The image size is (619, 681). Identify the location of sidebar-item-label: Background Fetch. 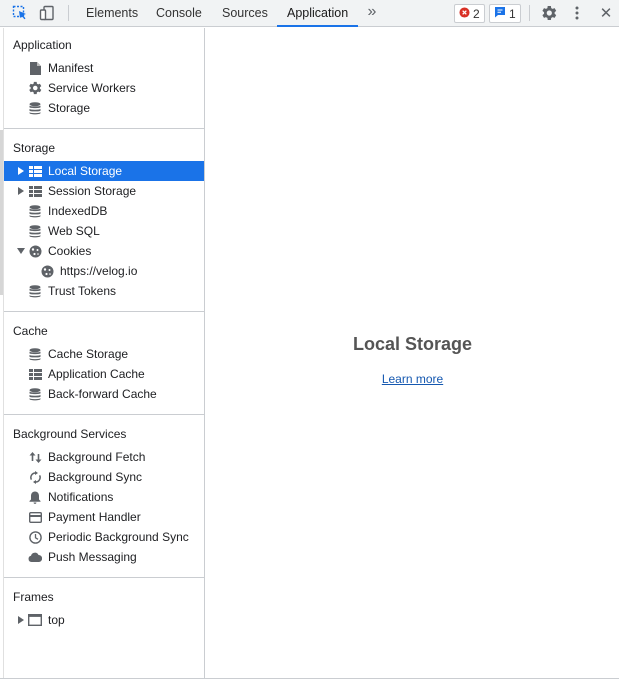
(97, 457).